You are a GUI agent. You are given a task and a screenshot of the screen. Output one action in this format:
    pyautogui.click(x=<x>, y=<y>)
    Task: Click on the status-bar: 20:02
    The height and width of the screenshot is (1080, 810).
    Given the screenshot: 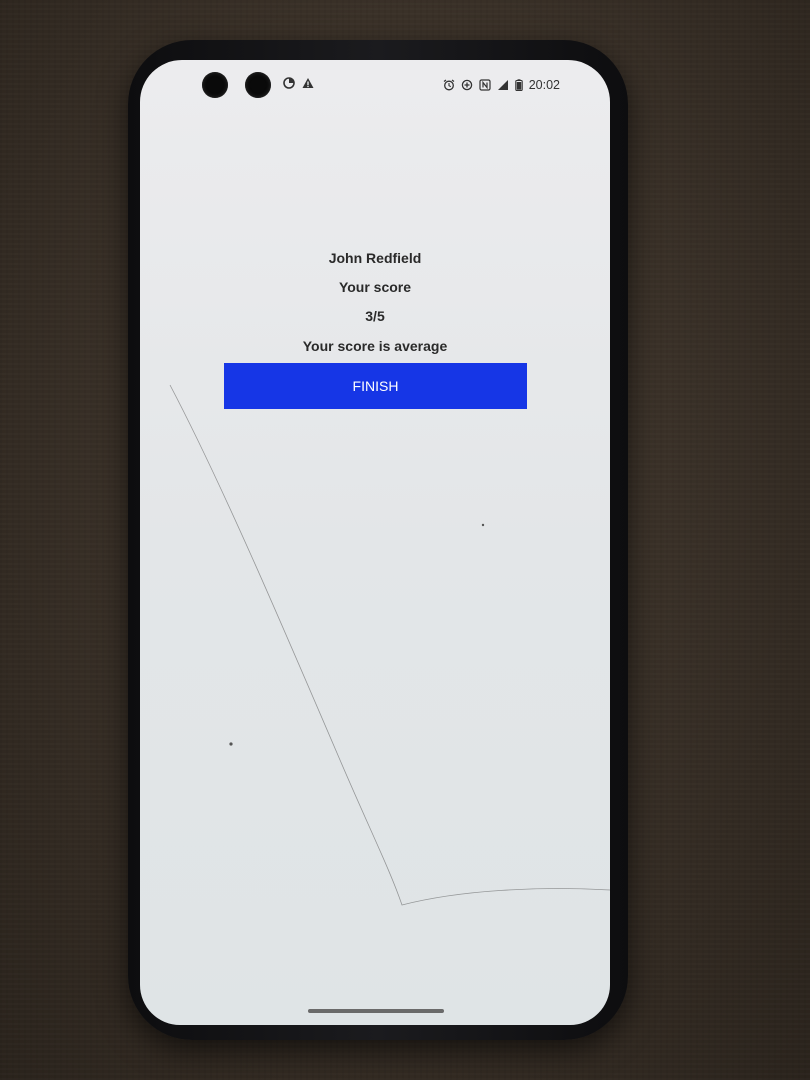 What is the action you would take?
    pyautogui.click(x=375, y=85)
    